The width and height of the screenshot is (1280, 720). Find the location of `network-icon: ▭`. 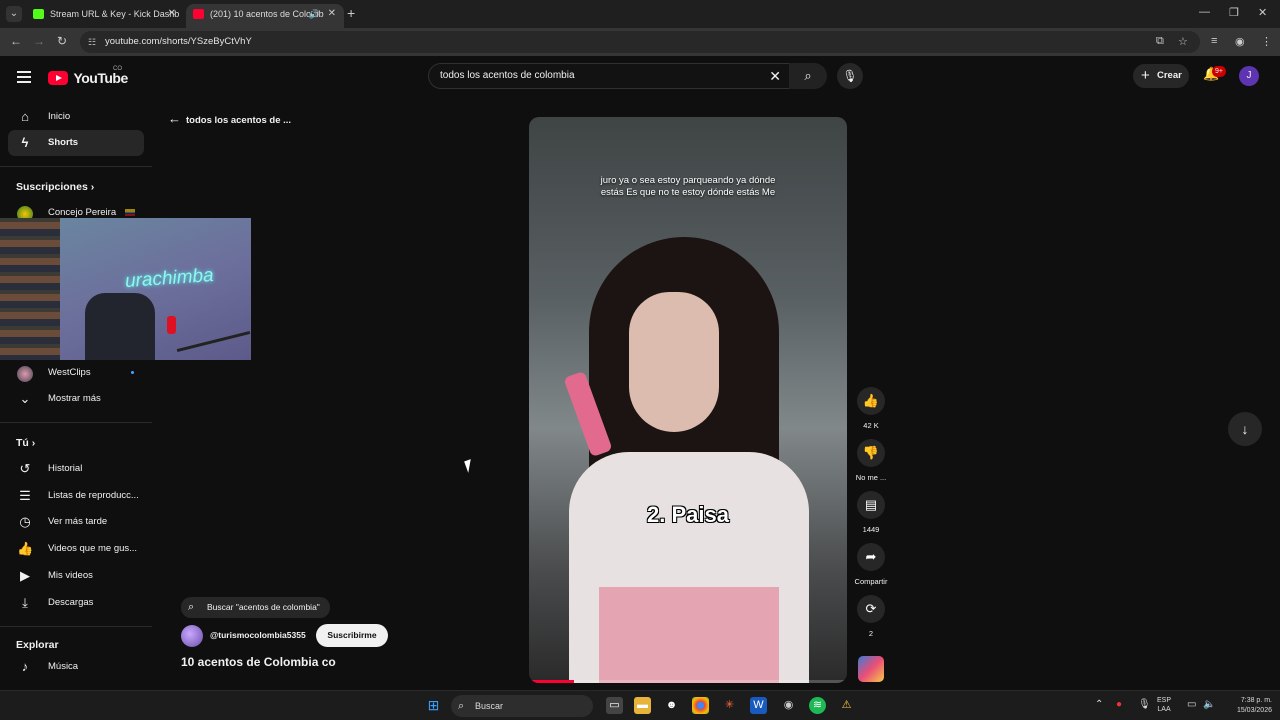

network-icon: ▭ is located at coordinates (1191, 704).